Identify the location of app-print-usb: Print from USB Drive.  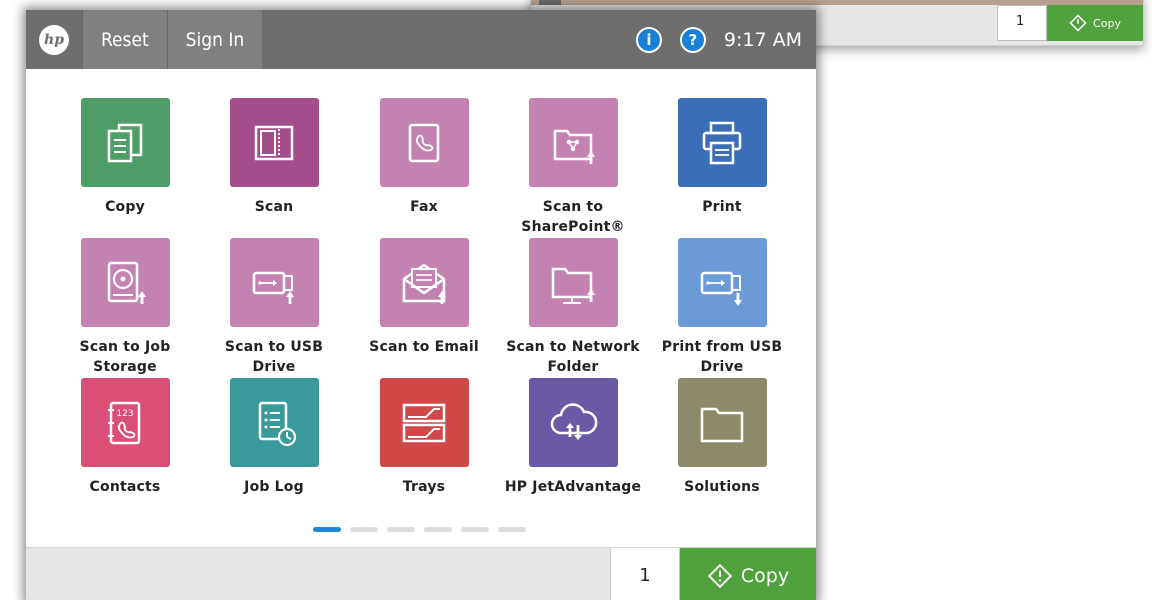
(722, 307).